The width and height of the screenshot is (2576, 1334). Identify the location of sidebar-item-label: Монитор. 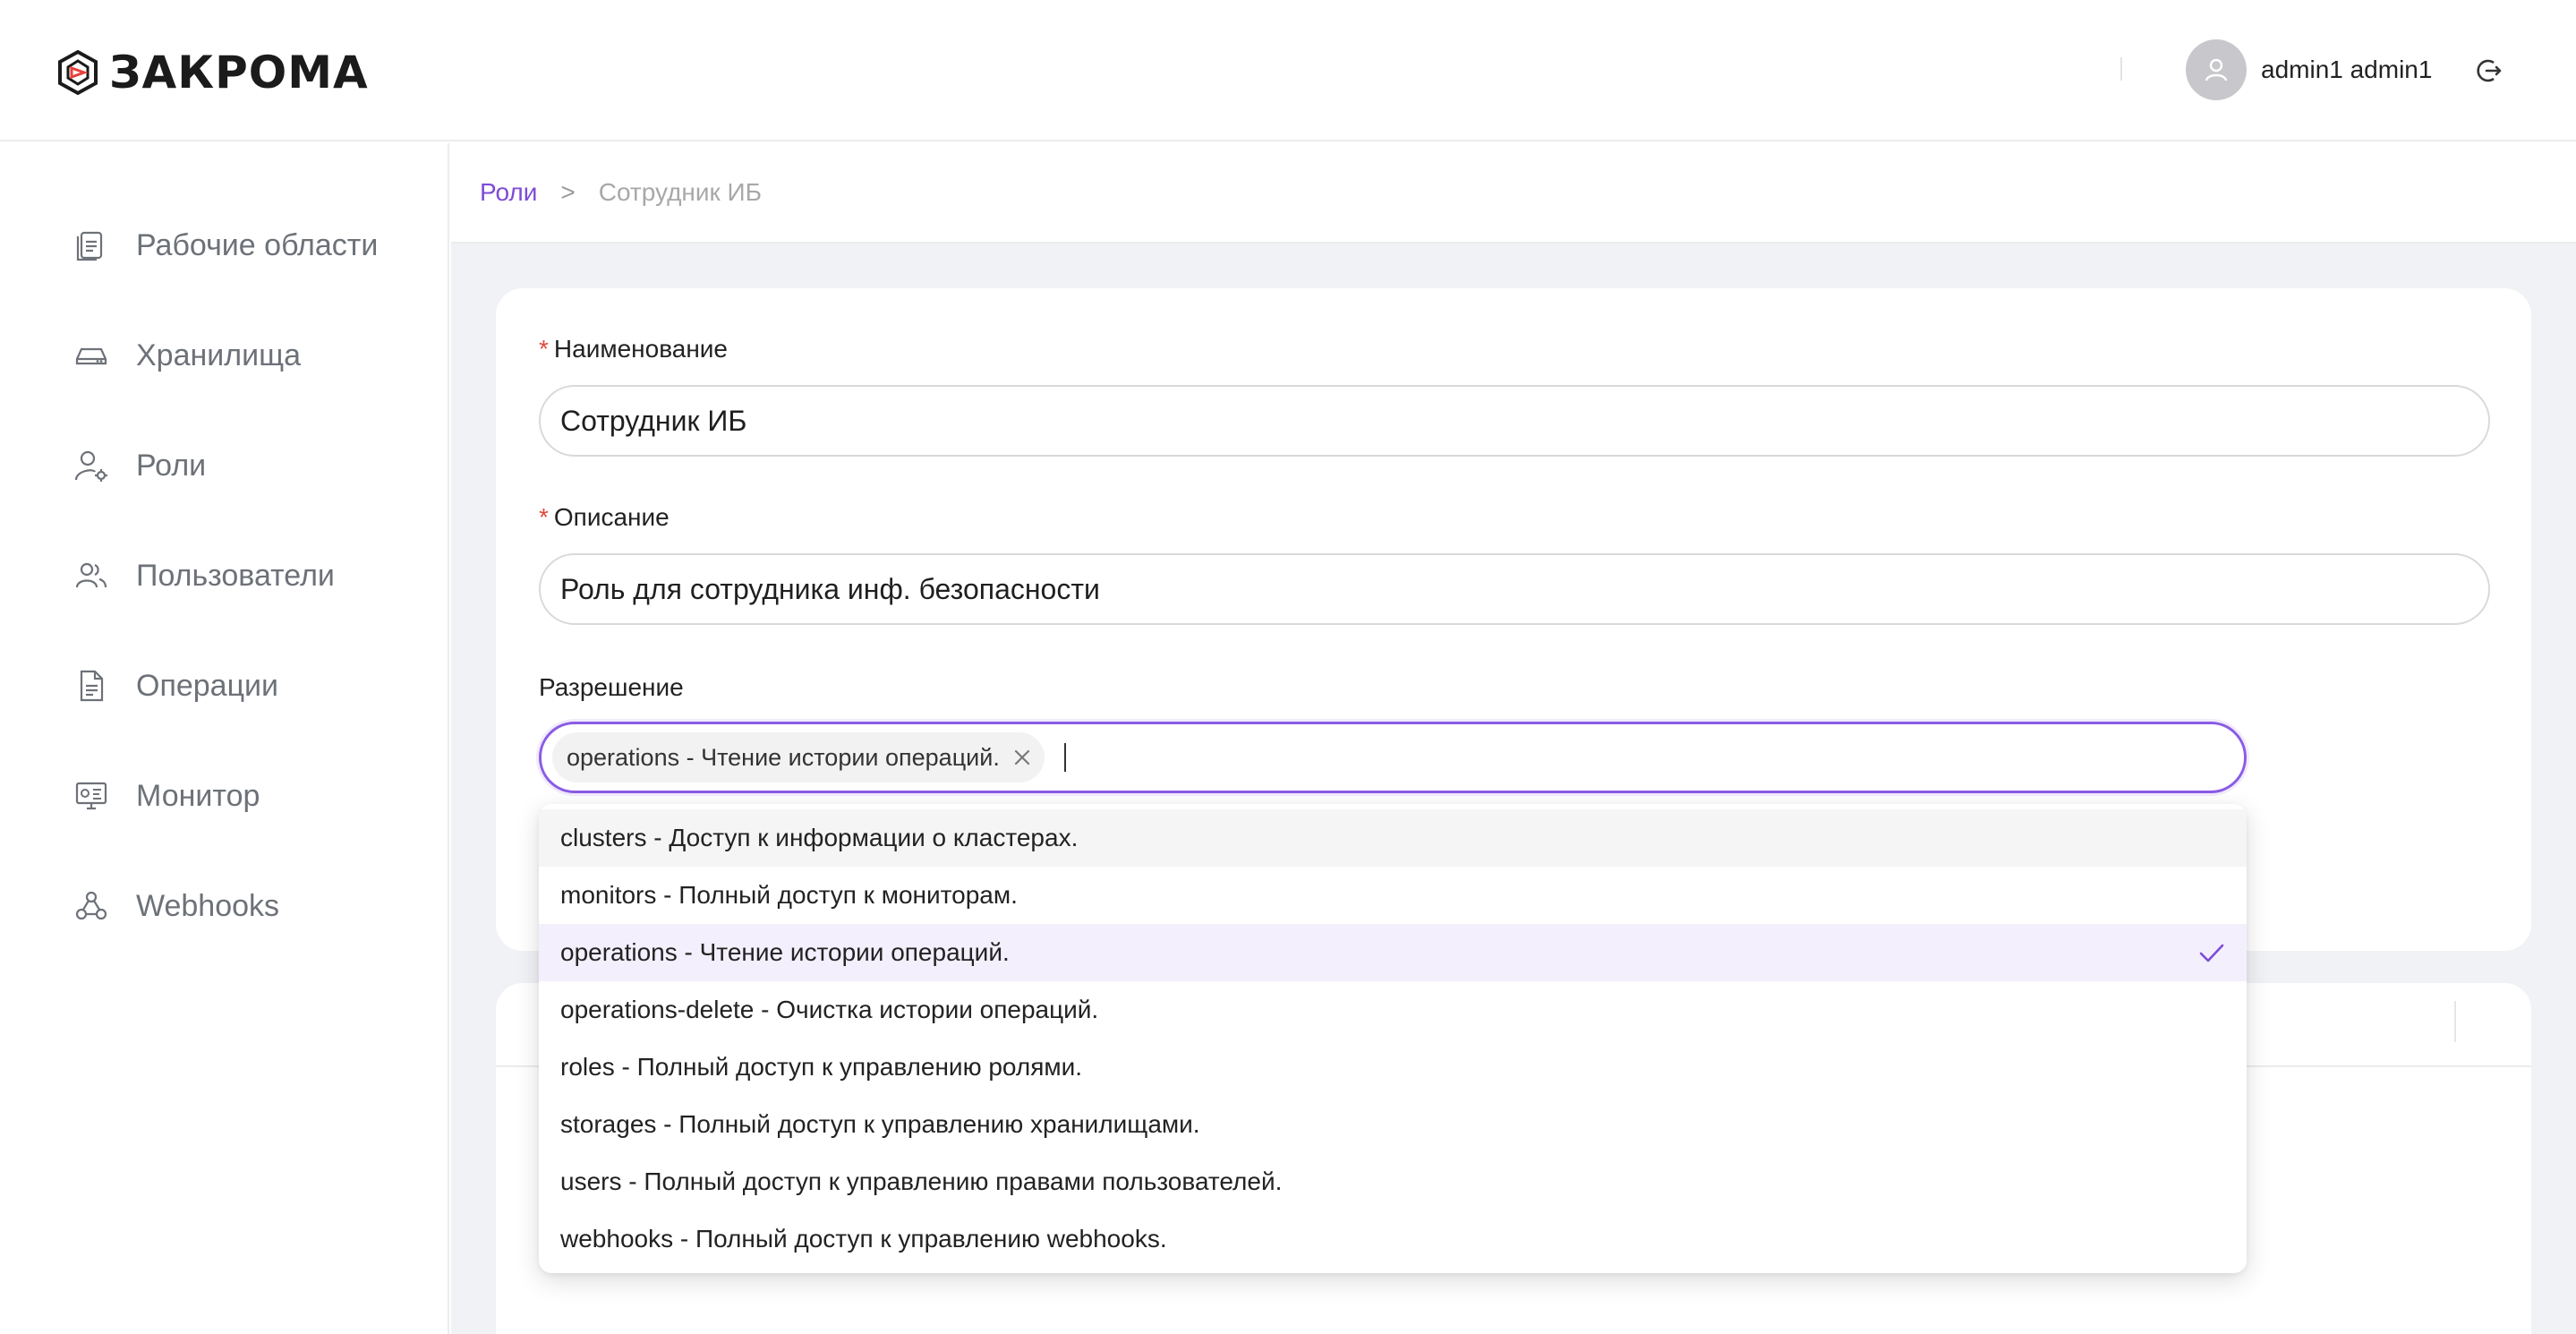
(198, 795).